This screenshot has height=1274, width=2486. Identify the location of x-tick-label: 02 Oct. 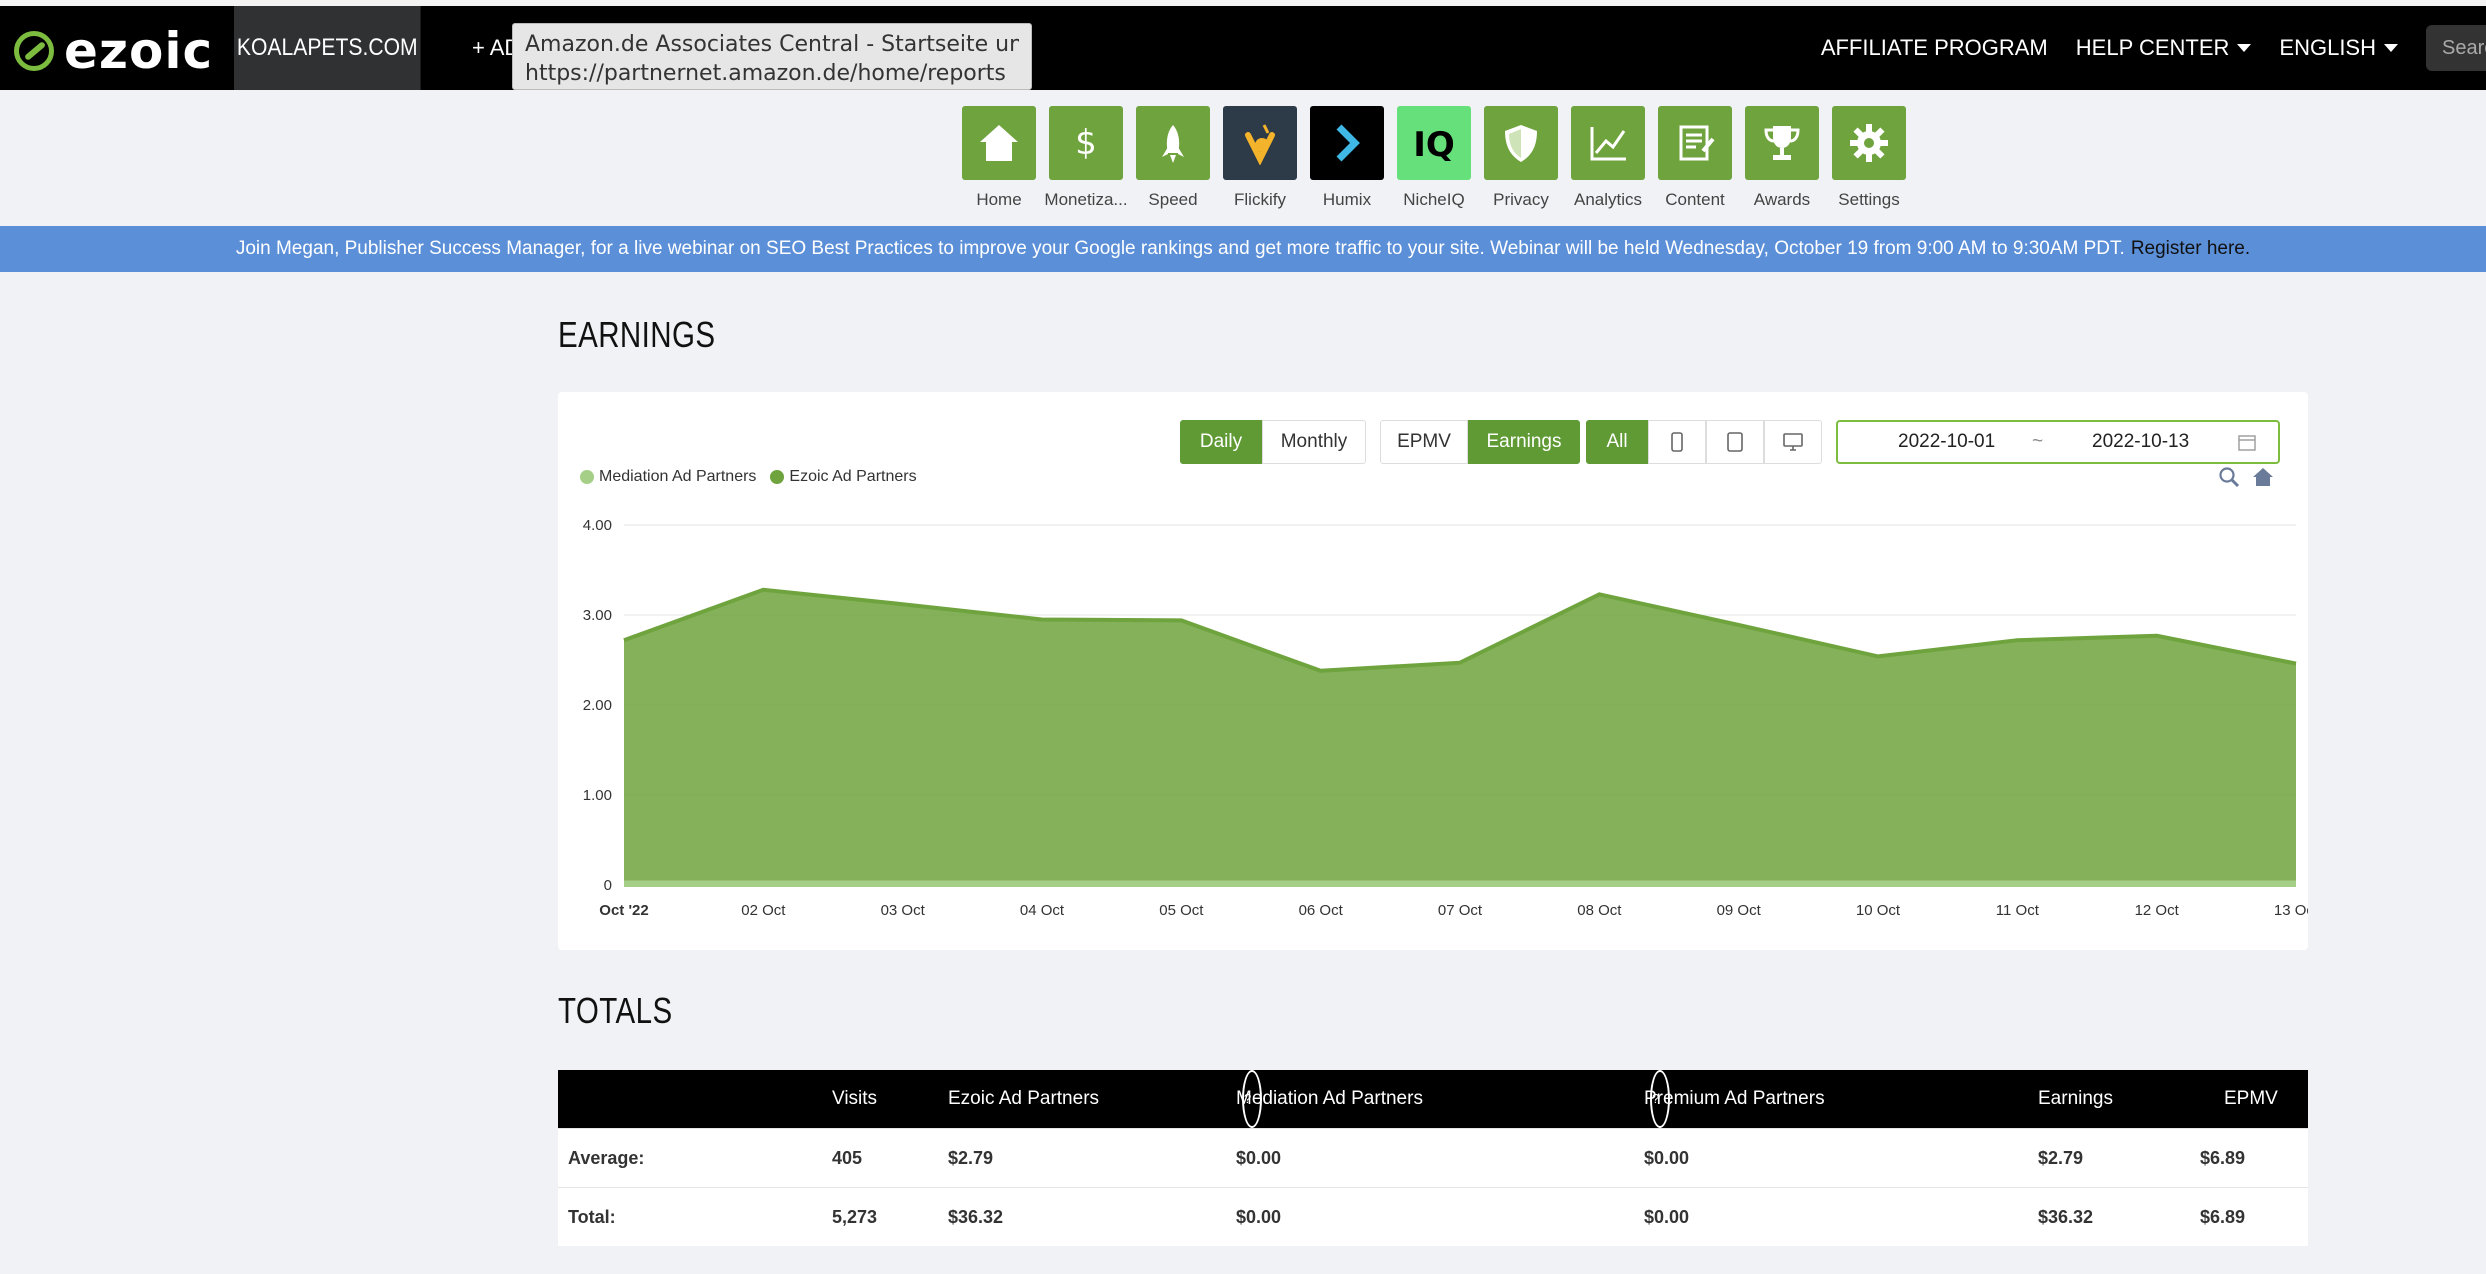
(763, 910).